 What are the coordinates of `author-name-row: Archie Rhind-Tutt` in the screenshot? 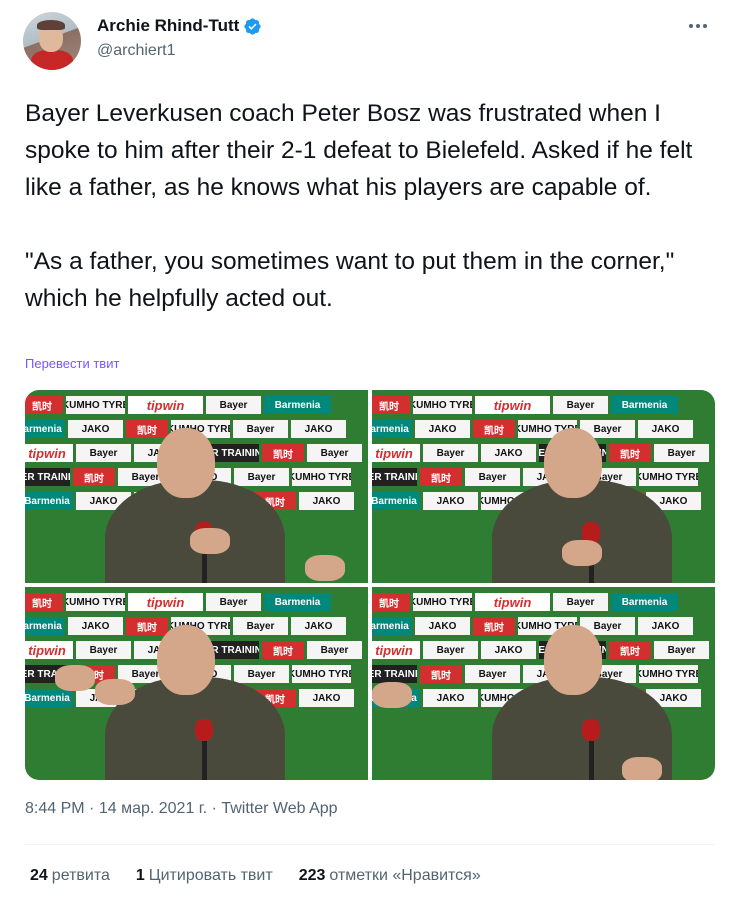 It's located at (179, 26).